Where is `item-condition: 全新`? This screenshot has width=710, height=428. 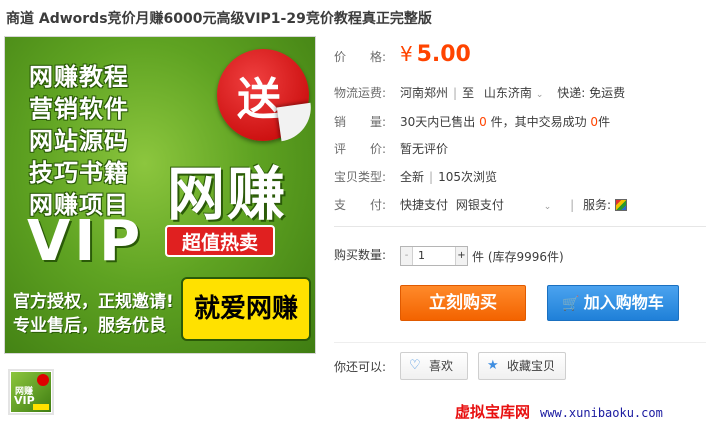 item-condition: 全新 is located at coordinates (412, 177).